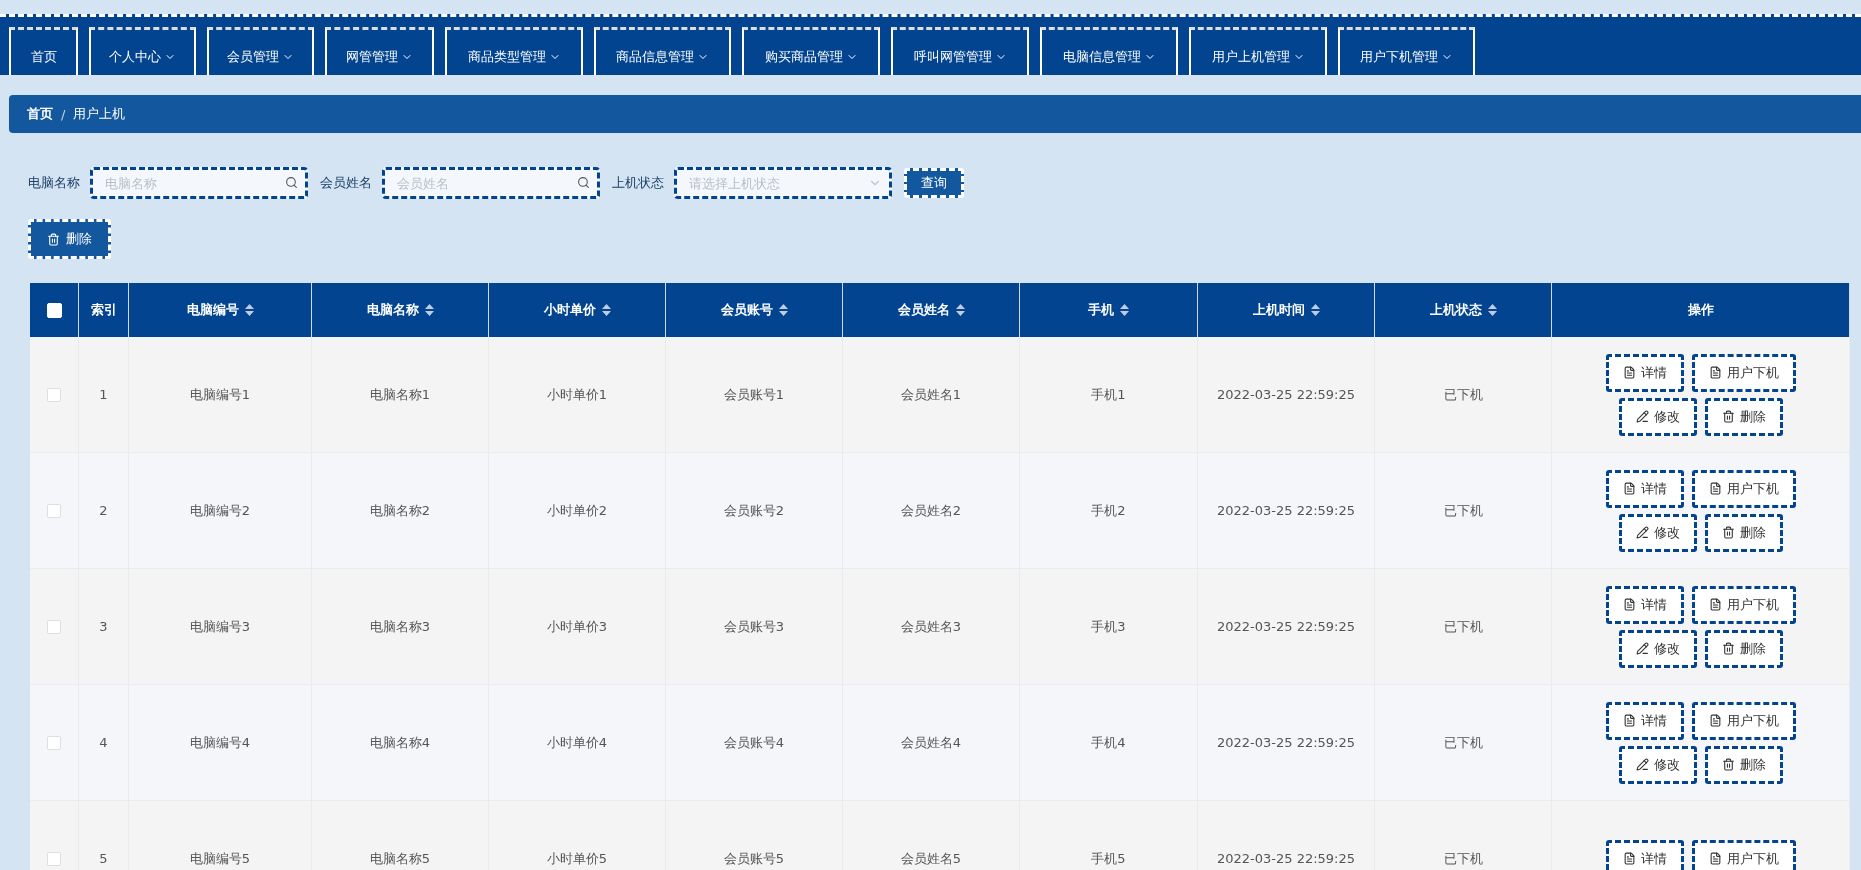 The image size is (1861, 870). I want to click on nav-menu-item: 购买商品管理, so click(811, 51).